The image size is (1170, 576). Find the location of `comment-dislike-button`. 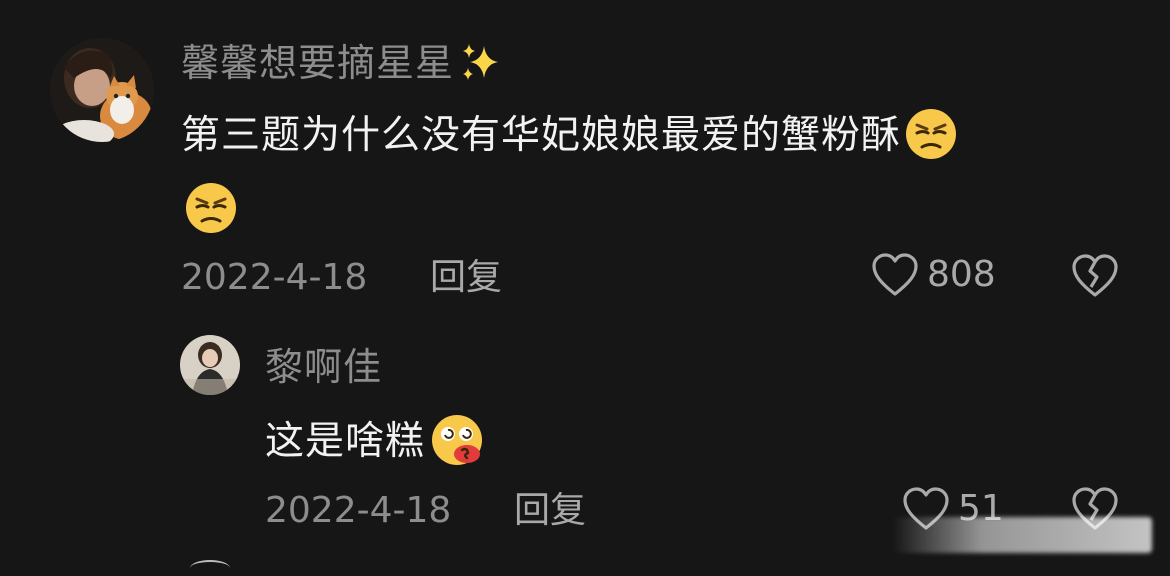

comment-dislike-button is located at coordinates (1095, 278).